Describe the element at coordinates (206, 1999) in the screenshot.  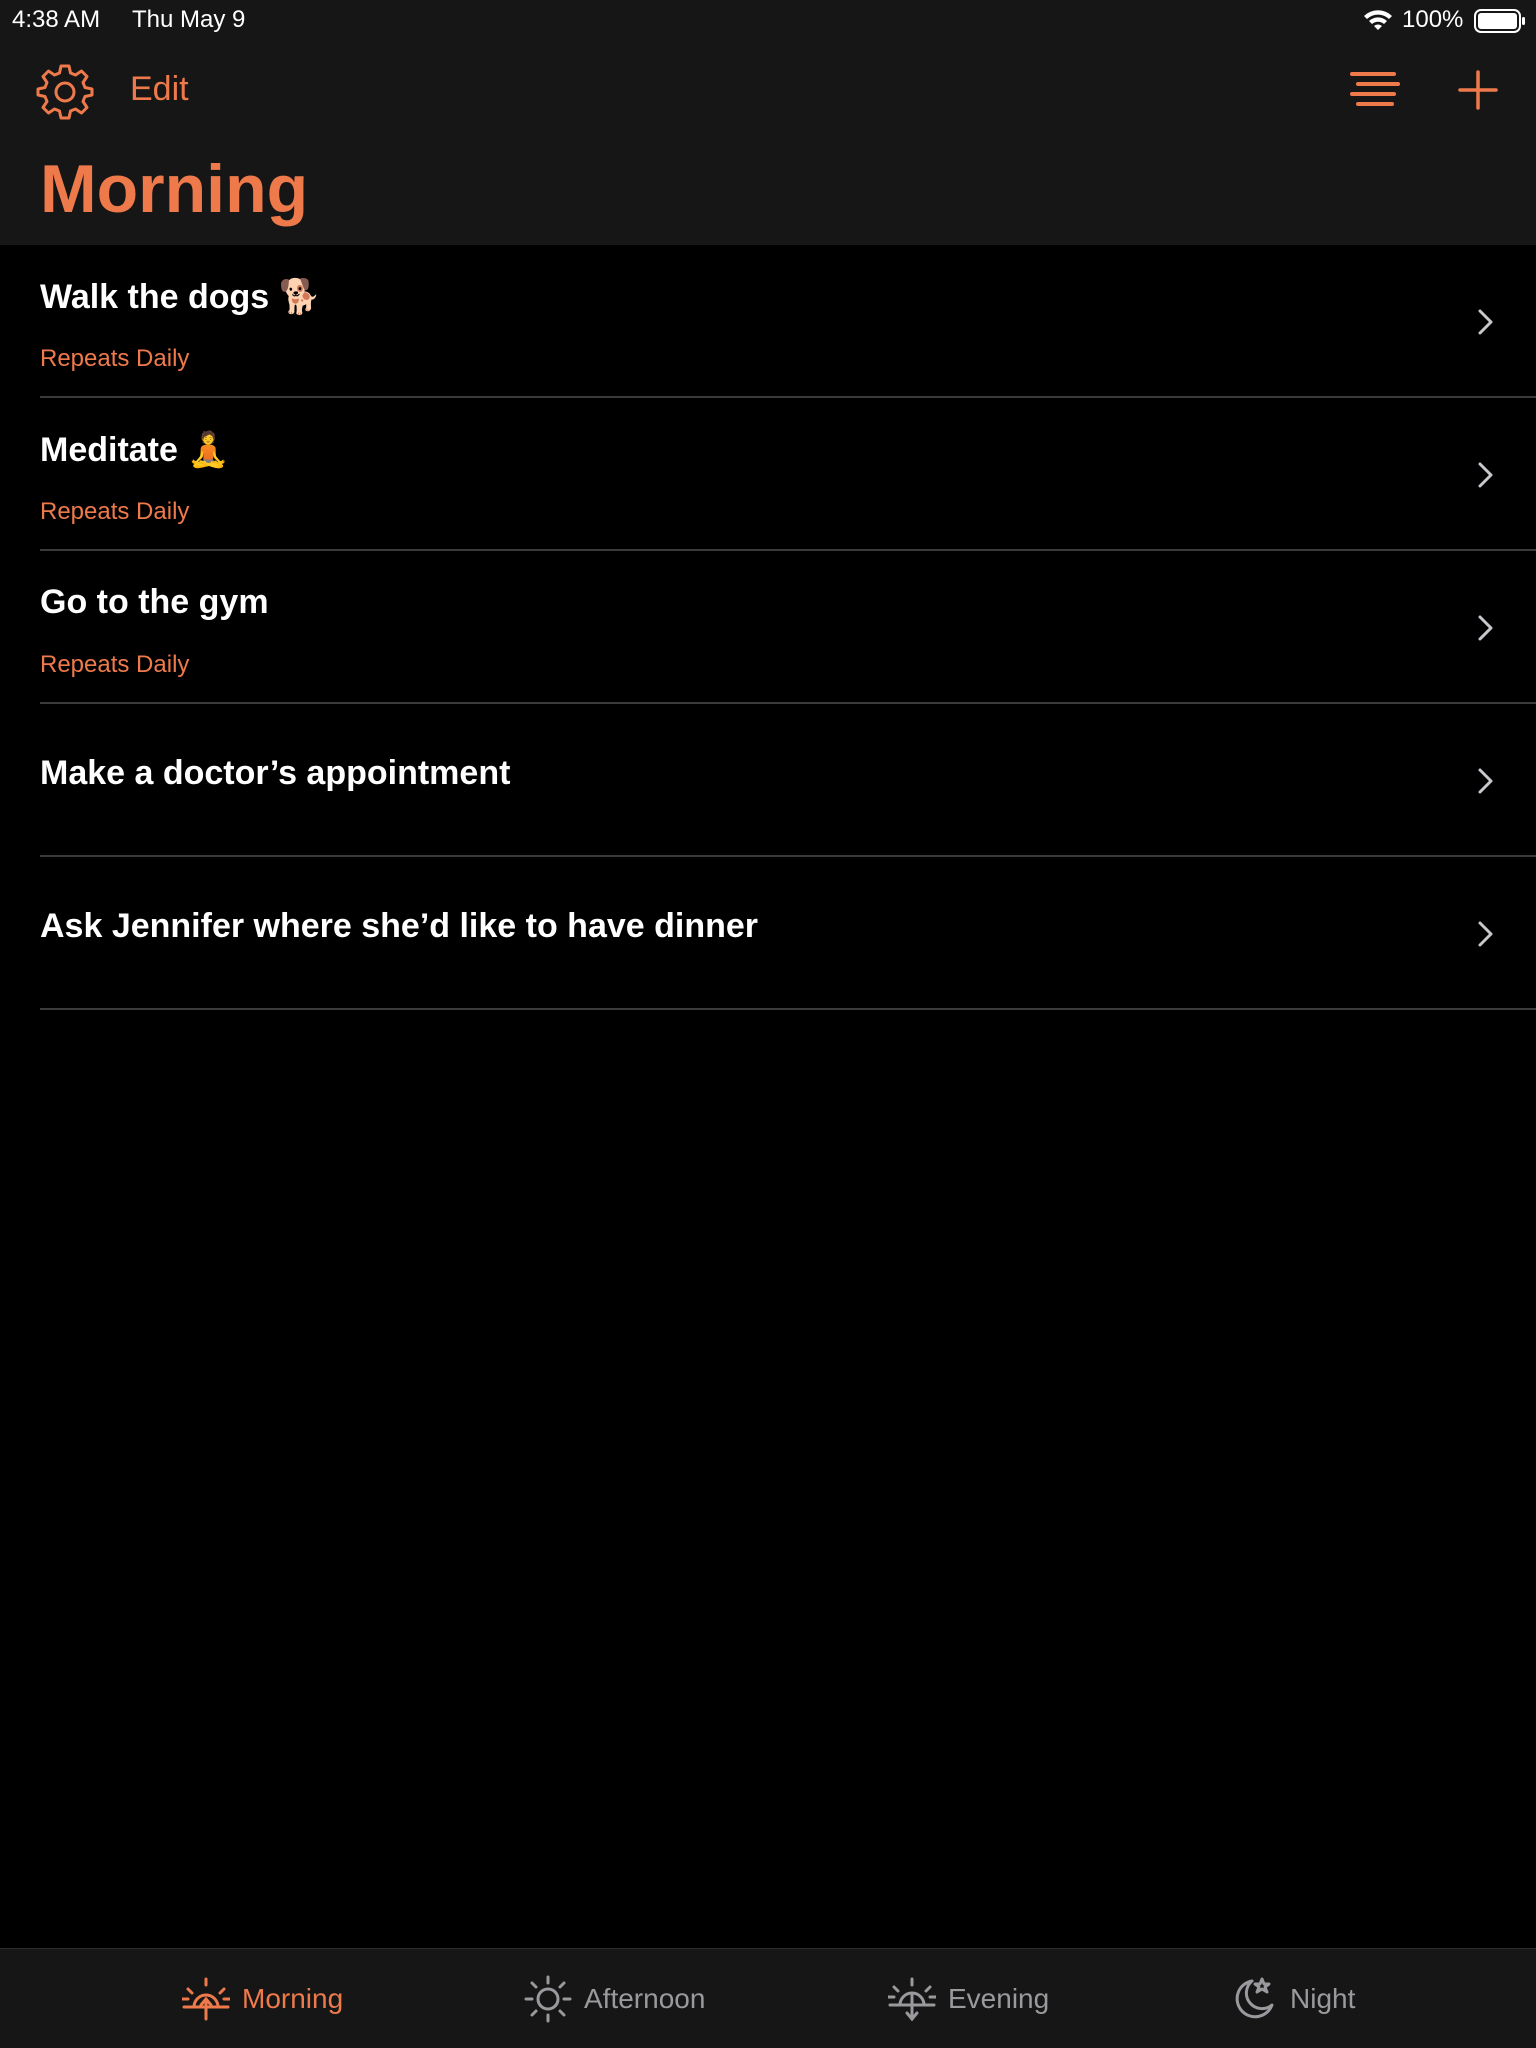
I see `sunrise-icon` at that location.